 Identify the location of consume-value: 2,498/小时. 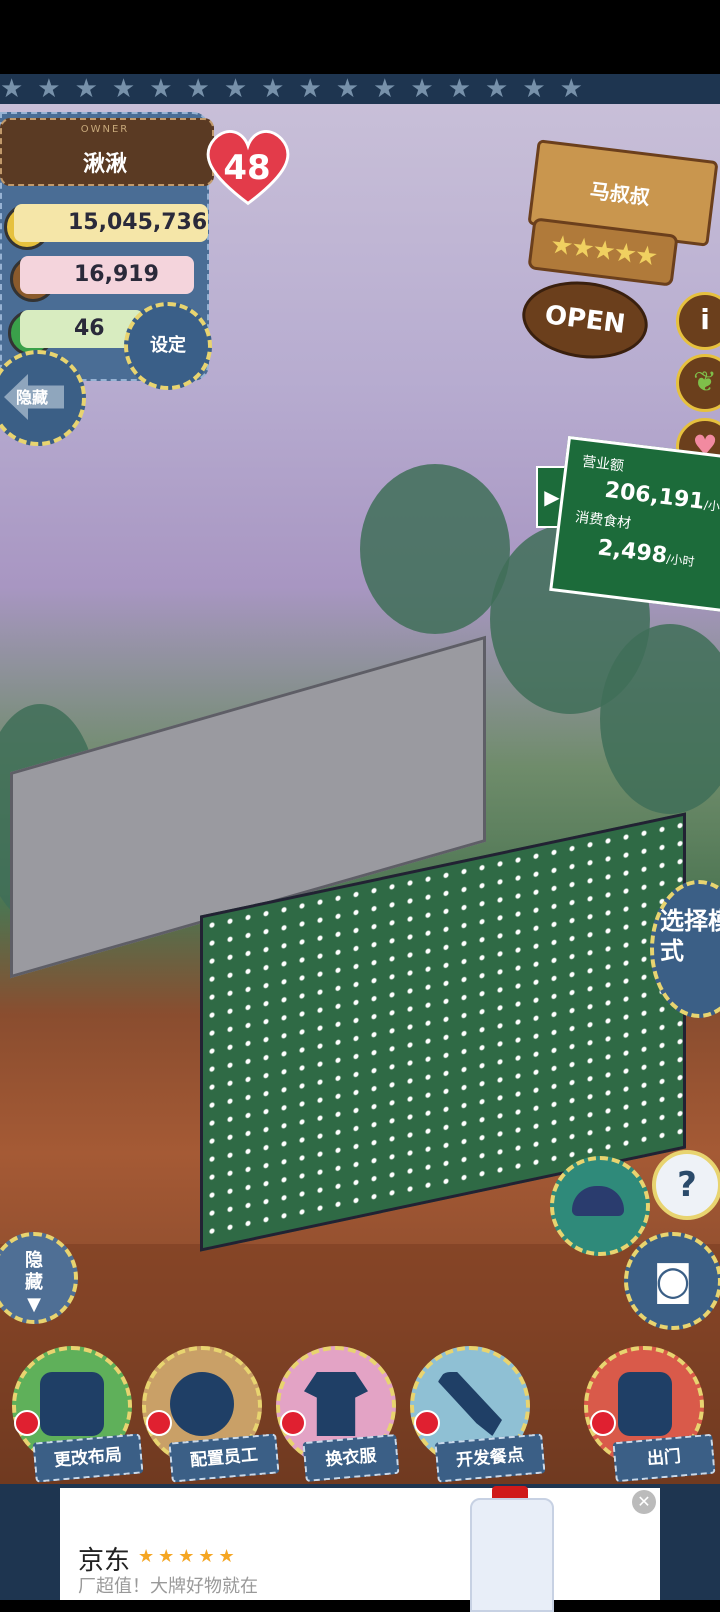
(646, 552).